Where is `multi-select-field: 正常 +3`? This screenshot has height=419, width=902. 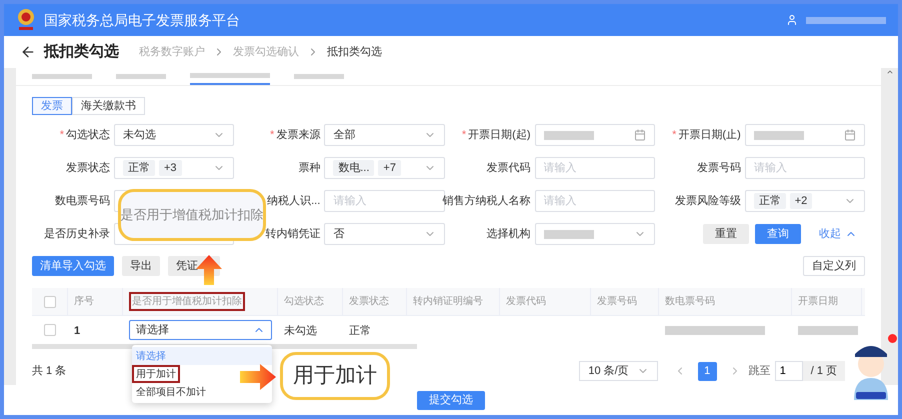
multi-select-field: 正常 +3 is located at coordinates (174, 168).